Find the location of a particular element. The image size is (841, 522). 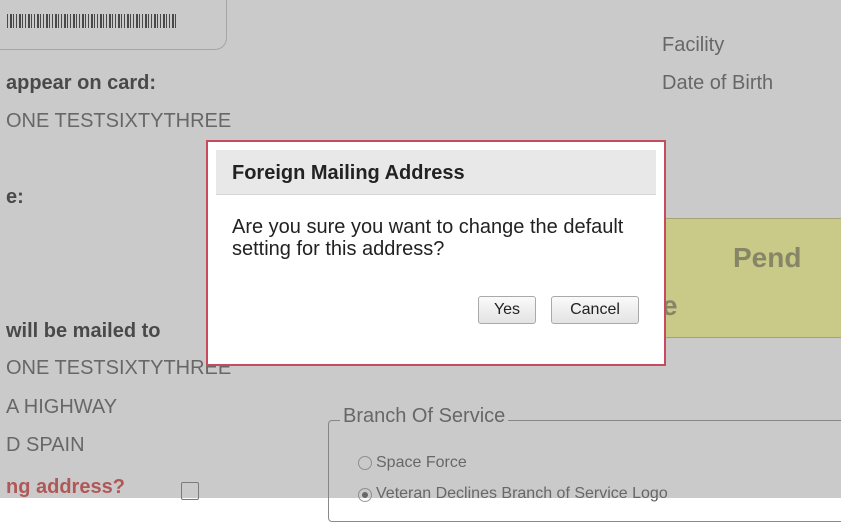

yes-button: Yes is located at coordinates (507, 310).